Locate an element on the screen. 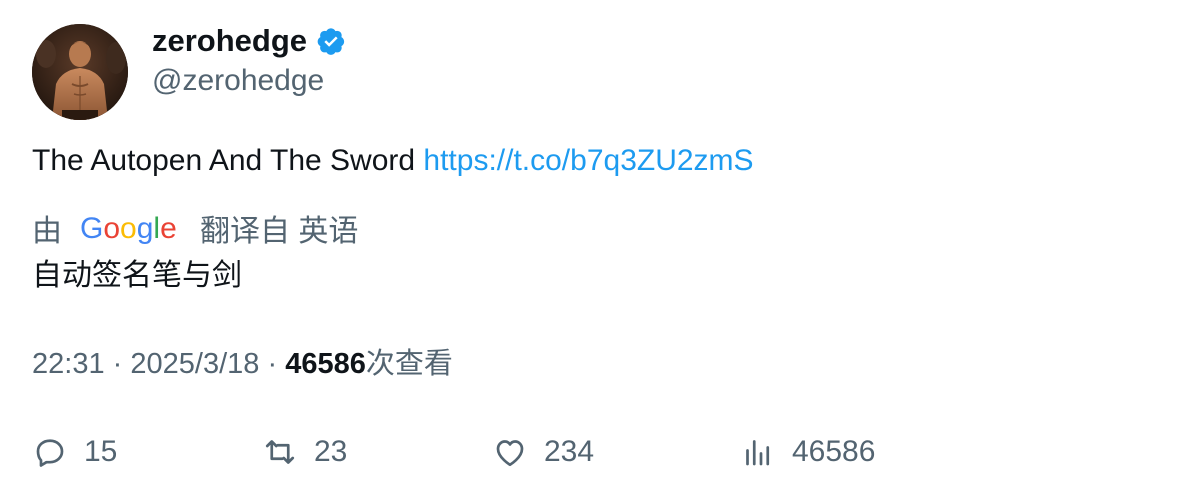  display-name: zerohedge is located at coordinates (249, 41).